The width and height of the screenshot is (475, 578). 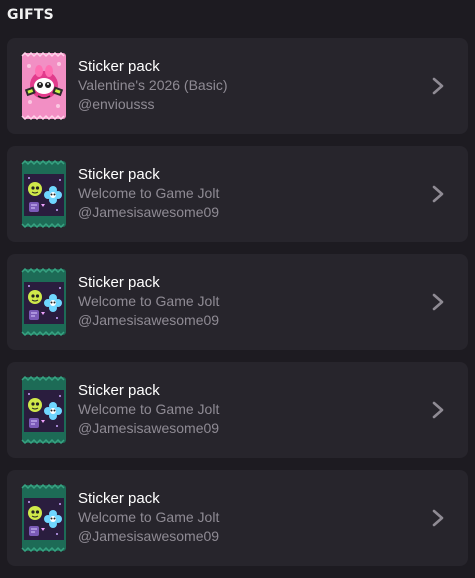 I want to click on gift-pack-name: Valentine's 2026 (Basic), so click(x=153, y=85).